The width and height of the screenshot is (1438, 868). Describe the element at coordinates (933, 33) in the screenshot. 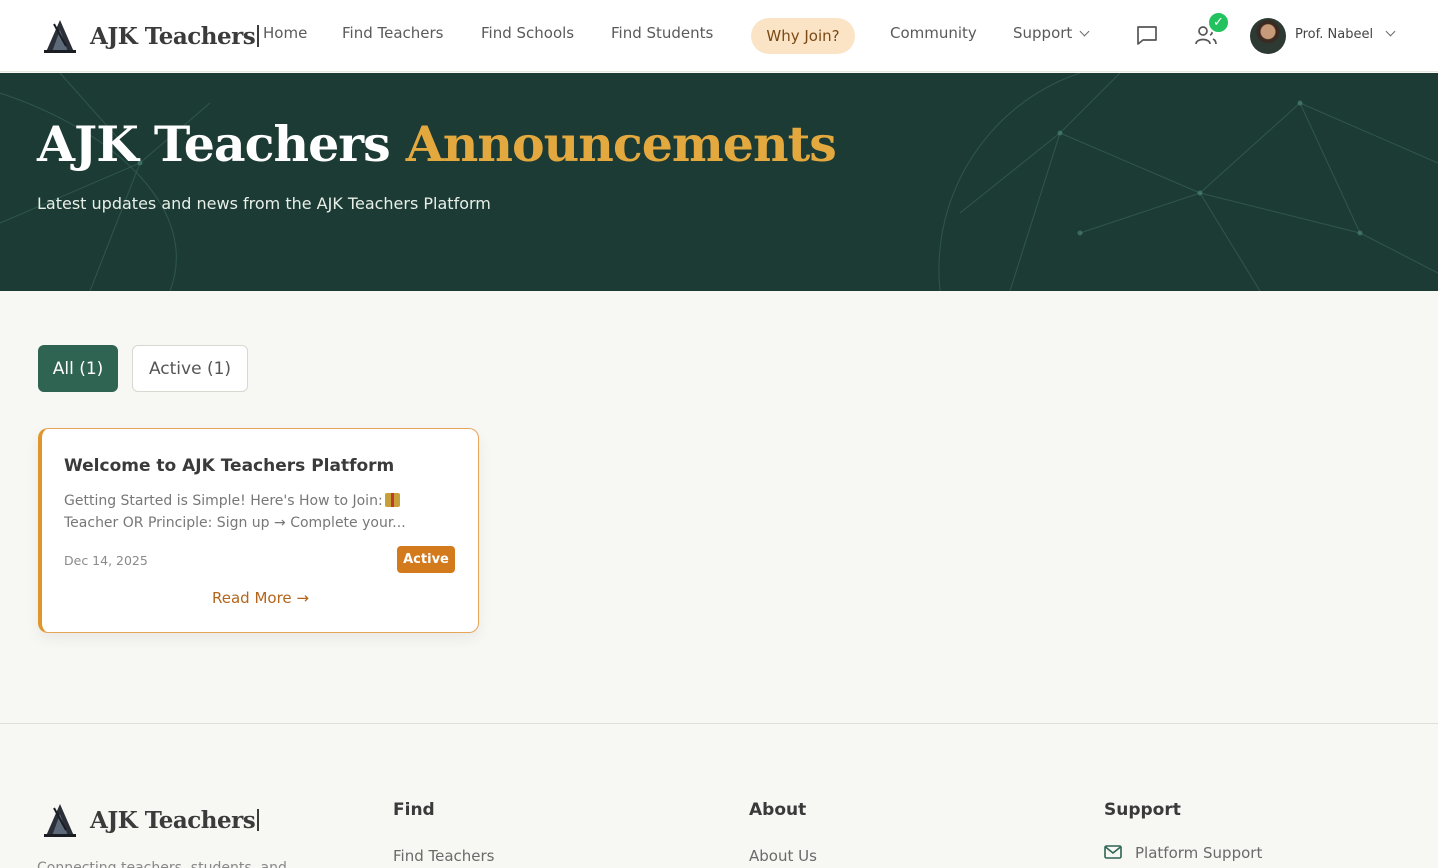

I see `nav-community: Community` at that location.